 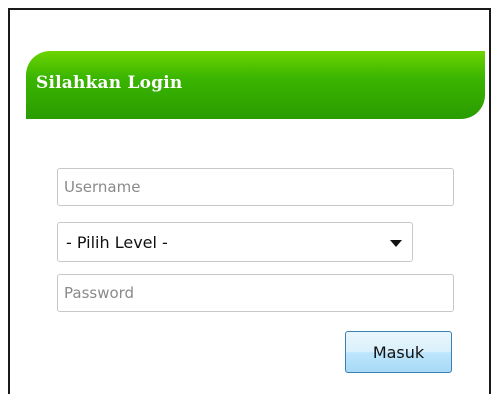 I want to click on level-select: - Pilih Level -, so click(x=235, y=242).